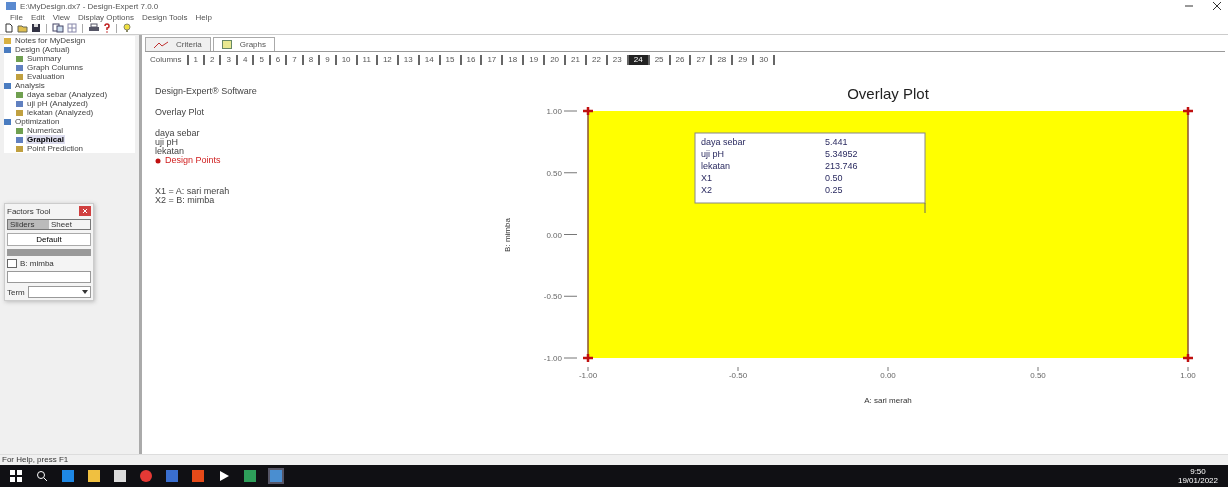 The width and height of the screenshot is (1228, 487). What do you see at coordinates (22, 28) in the screenshot?
I see `open-folder-icon` at bounding box center [22, 28].